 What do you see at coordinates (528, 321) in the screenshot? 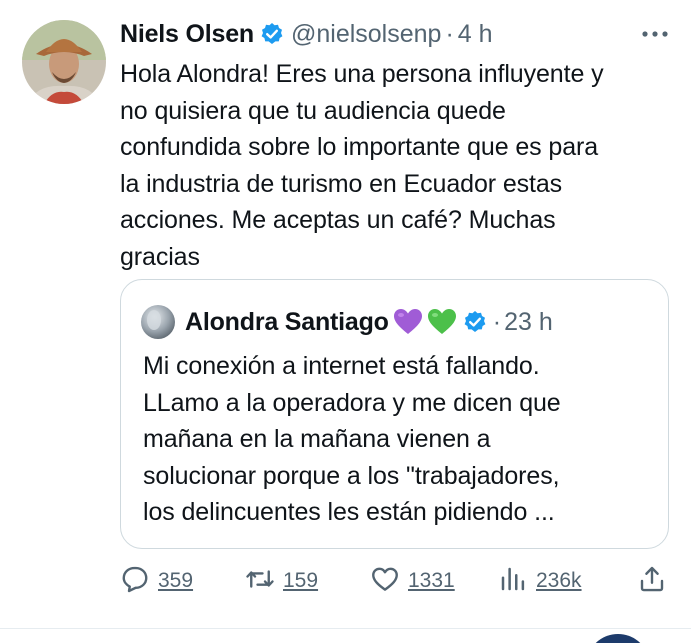
I see `quoted-tweet-time: 23 h` at bounding box center [528, 321].